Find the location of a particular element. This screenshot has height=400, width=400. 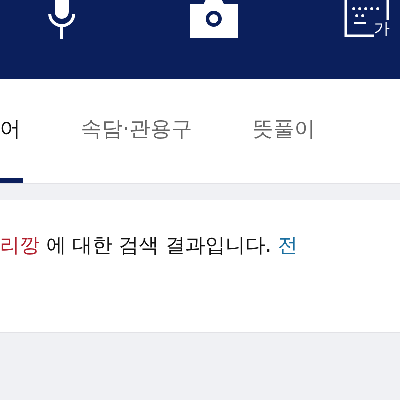

camera-icon is located at coordinates (214, 20).